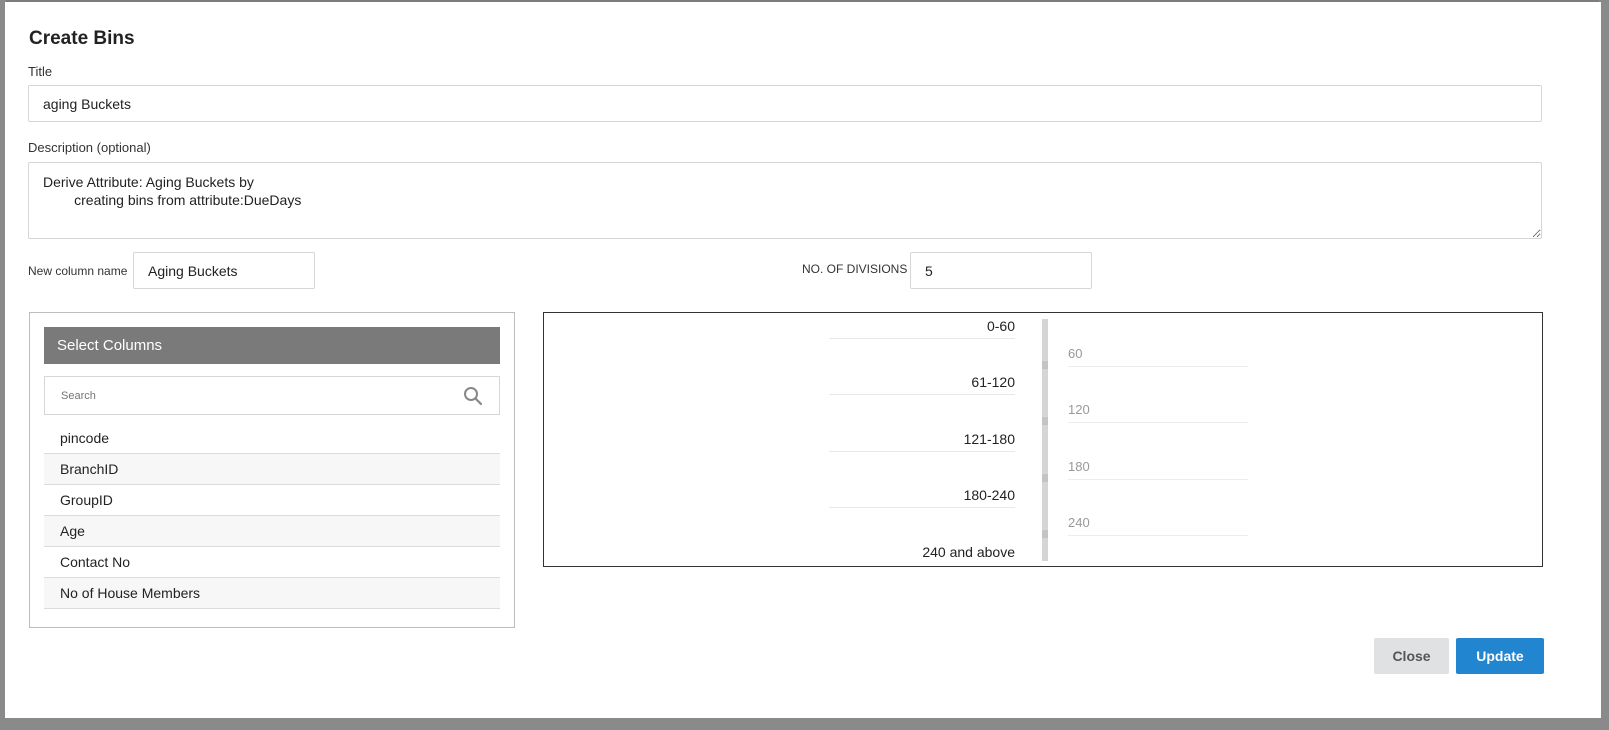  I want to click on description-label: Description (optional), so click(89, 147).